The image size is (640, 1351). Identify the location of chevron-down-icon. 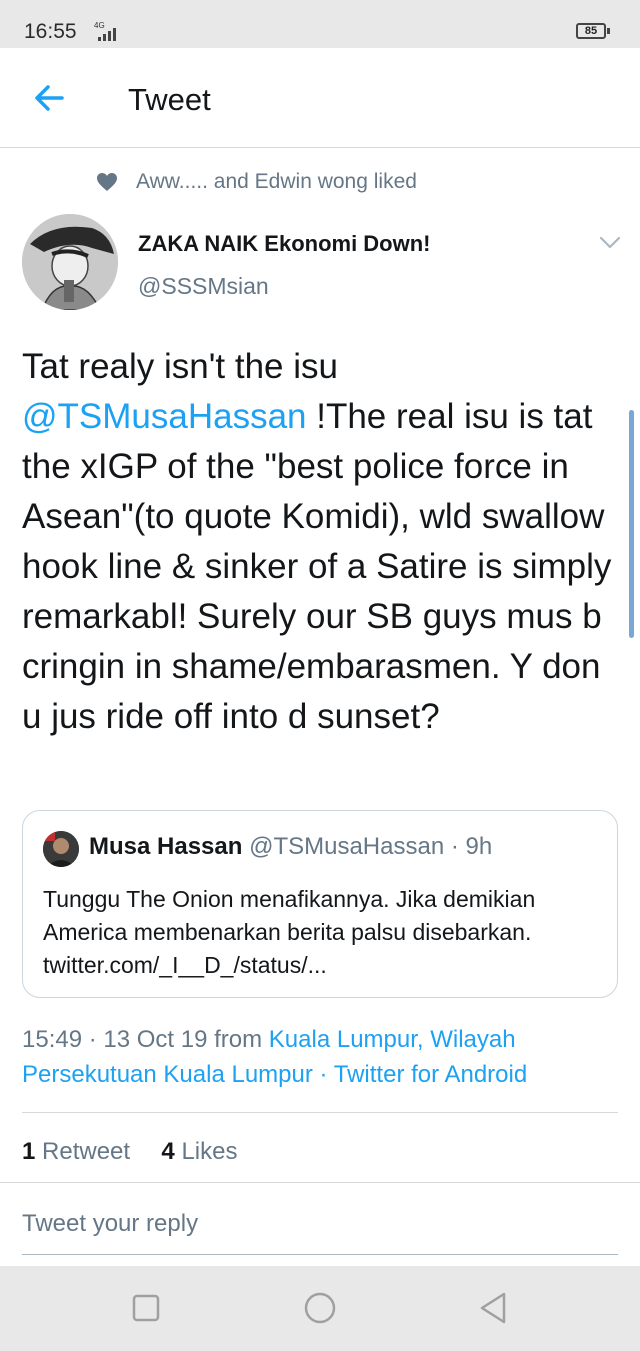
(610, 242).